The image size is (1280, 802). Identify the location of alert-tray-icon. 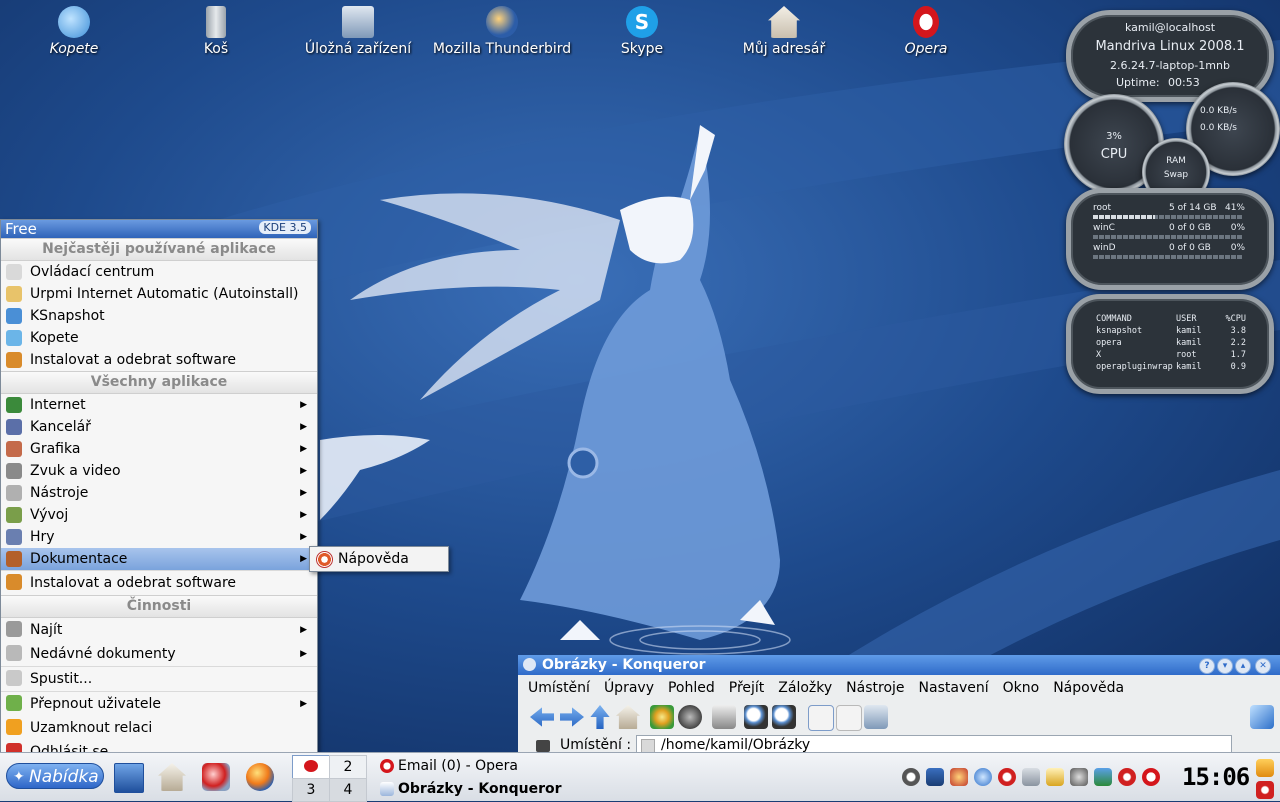
(1127, 777).